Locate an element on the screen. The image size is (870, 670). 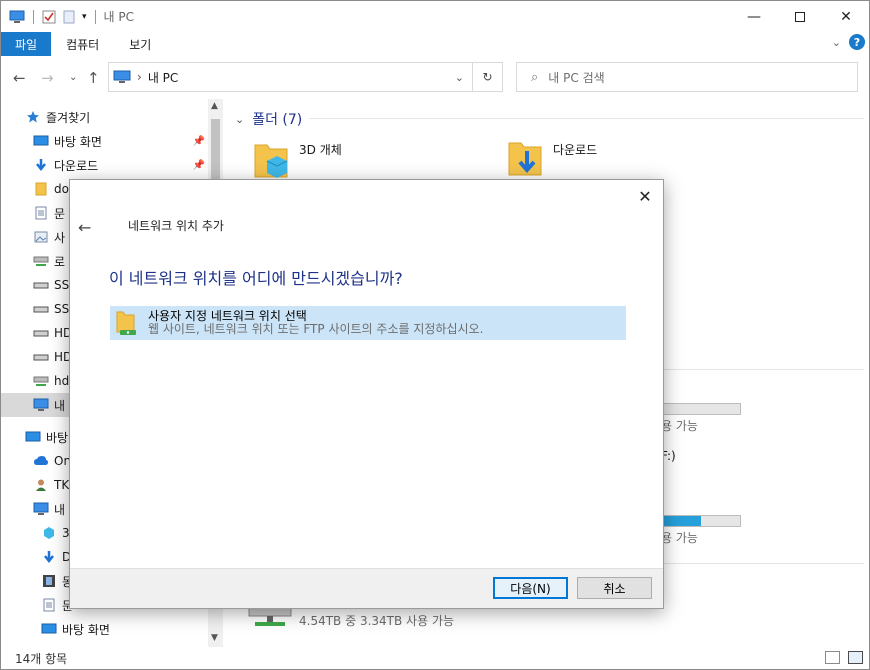
sidebar-item-label: 즐겨찾기 is located at coordinates (68, 117).